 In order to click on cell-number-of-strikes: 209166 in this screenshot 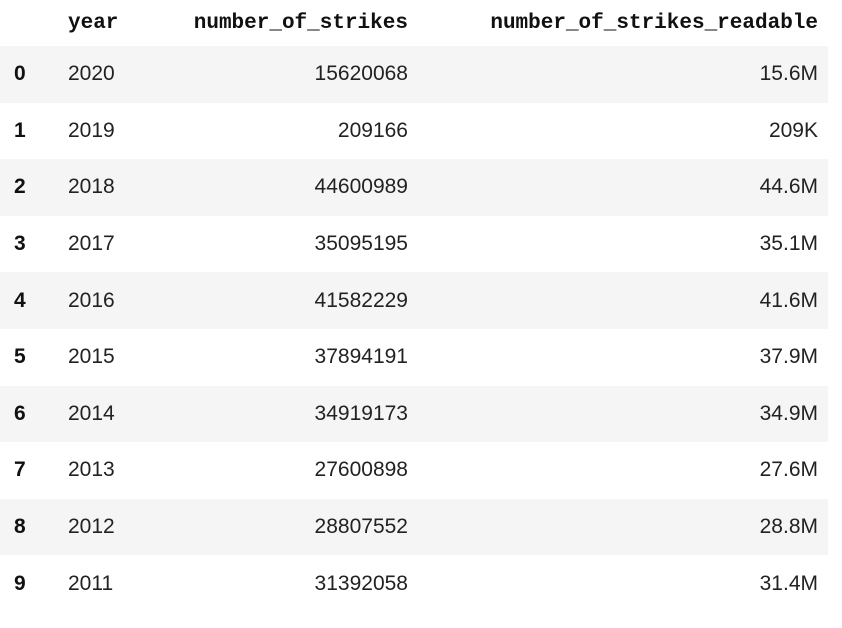, I will do `click(372, 130)`.